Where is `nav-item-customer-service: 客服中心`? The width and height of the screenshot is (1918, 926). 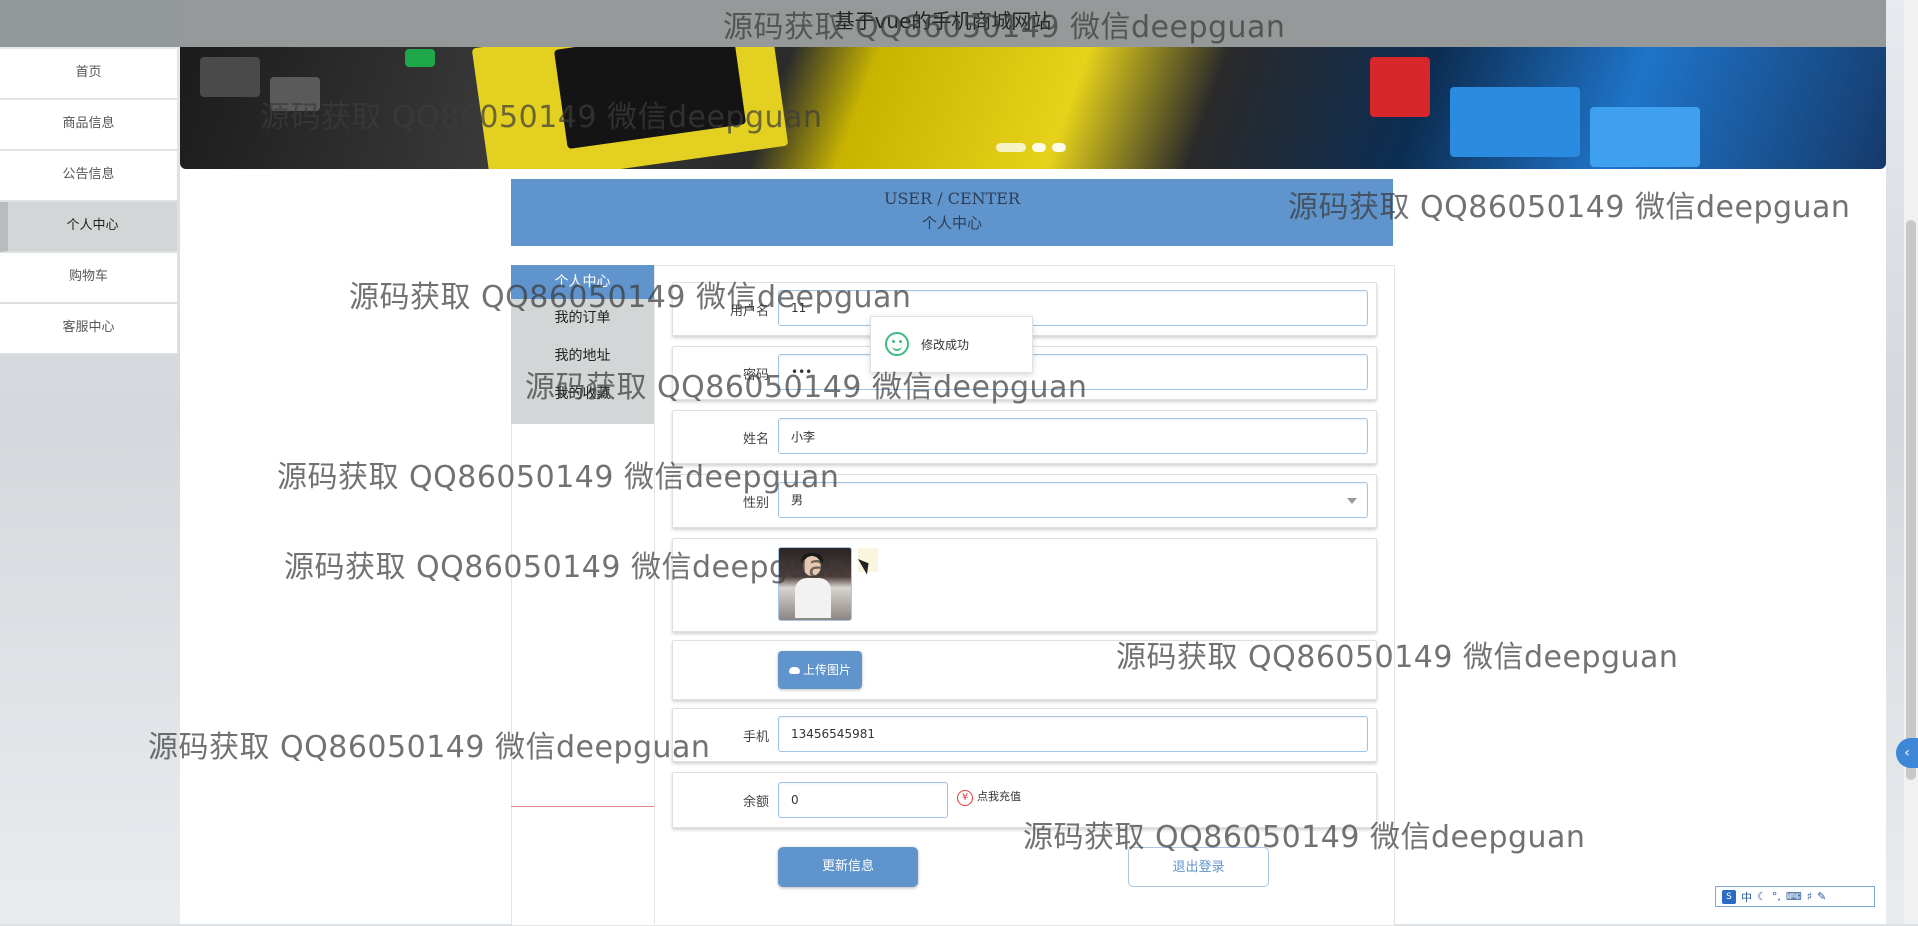
nav-item-customer-service: 客服中心 is located at coordinates (89, 329).